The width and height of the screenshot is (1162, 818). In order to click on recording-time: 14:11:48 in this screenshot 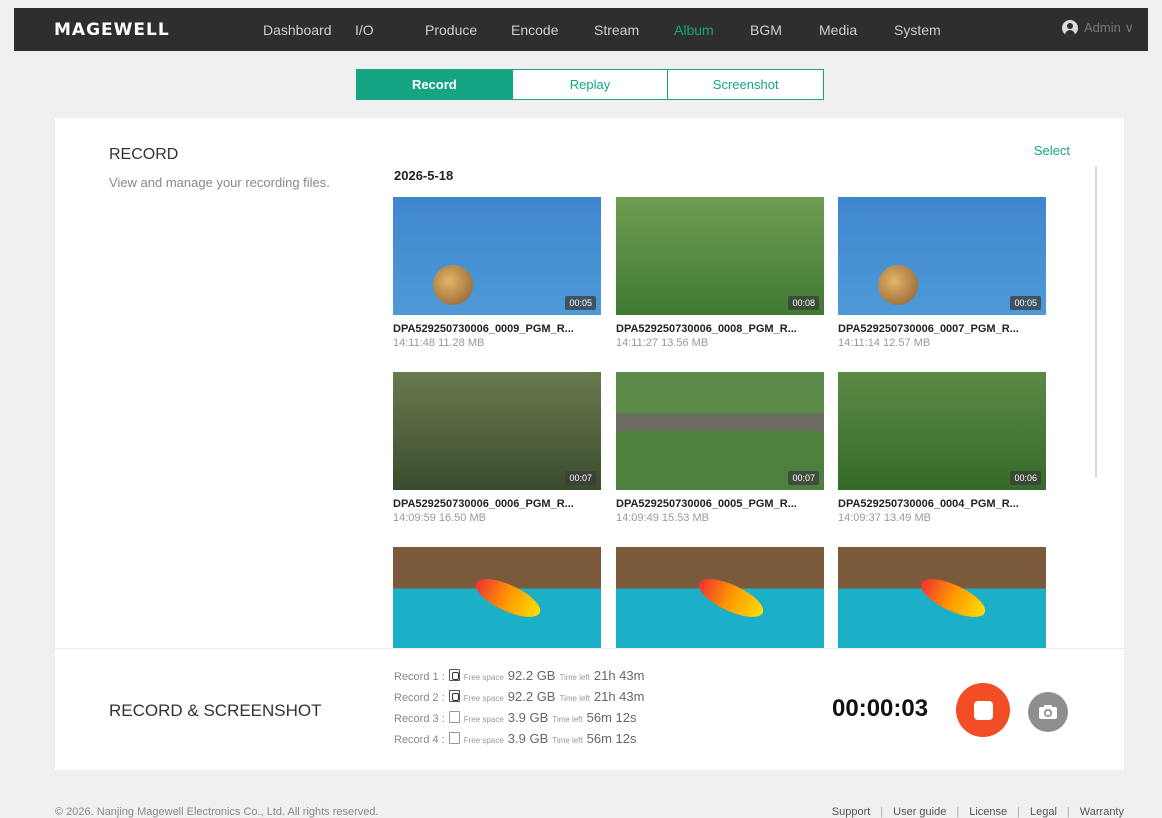, I will do `click(414, 343)`.